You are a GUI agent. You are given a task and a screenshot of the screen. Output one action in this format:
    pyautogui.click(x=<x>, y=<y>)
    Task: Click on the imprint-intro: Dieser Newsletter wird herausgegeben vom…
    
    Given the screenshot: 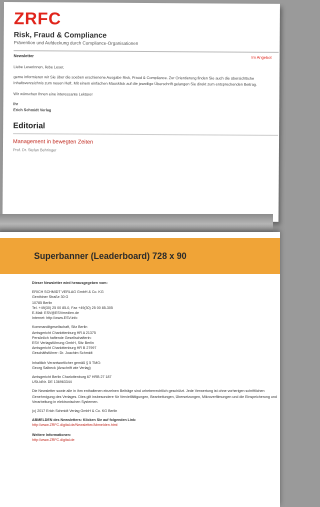 What is the action you would take?
    pyautogui.click(x=70, y=283)
    